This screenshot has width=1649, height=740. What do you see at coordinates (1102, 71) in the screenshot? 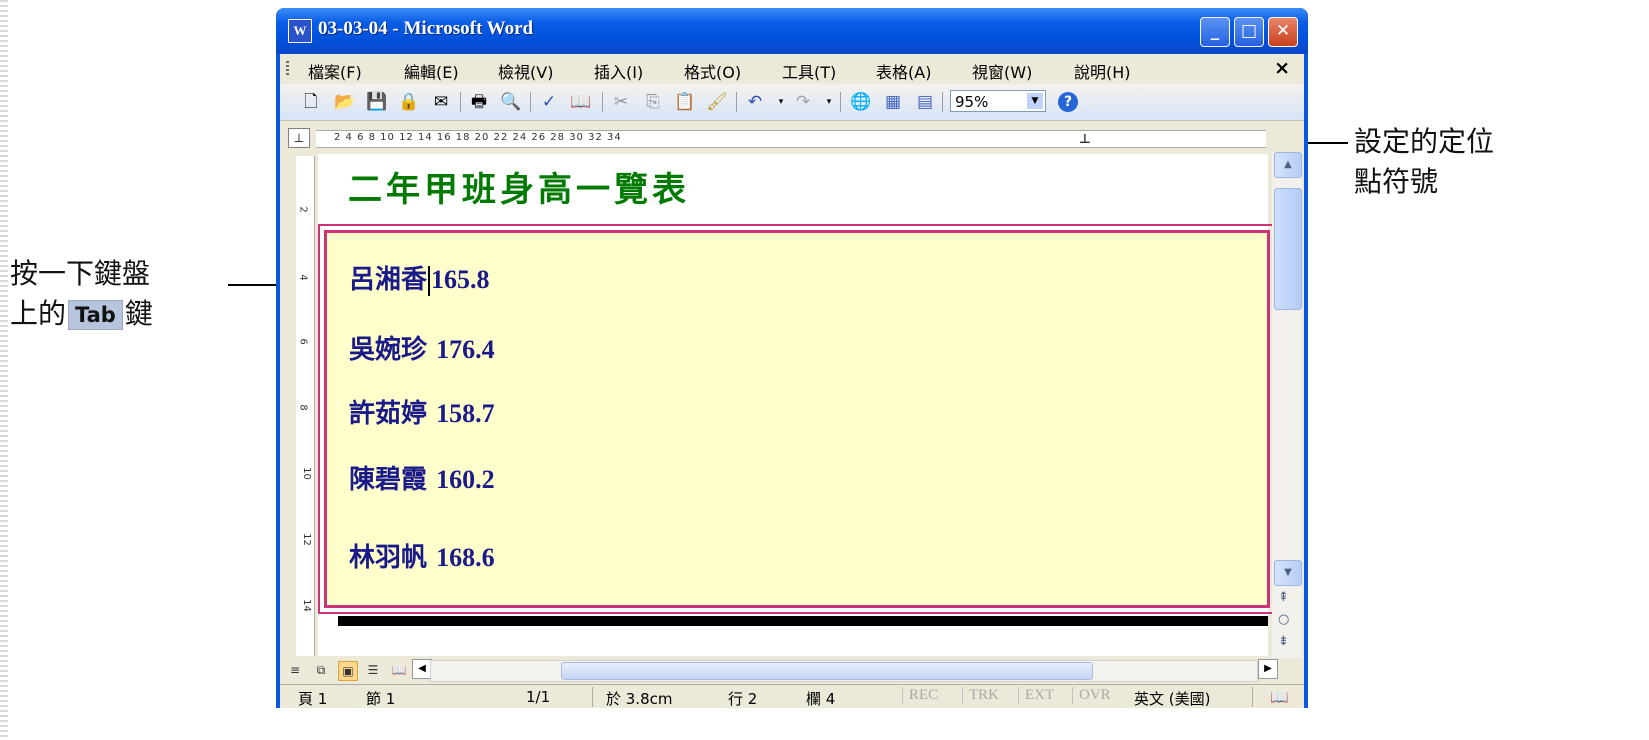
I see `menu-help: 說明(H)` at bounding box center [1102, 71].